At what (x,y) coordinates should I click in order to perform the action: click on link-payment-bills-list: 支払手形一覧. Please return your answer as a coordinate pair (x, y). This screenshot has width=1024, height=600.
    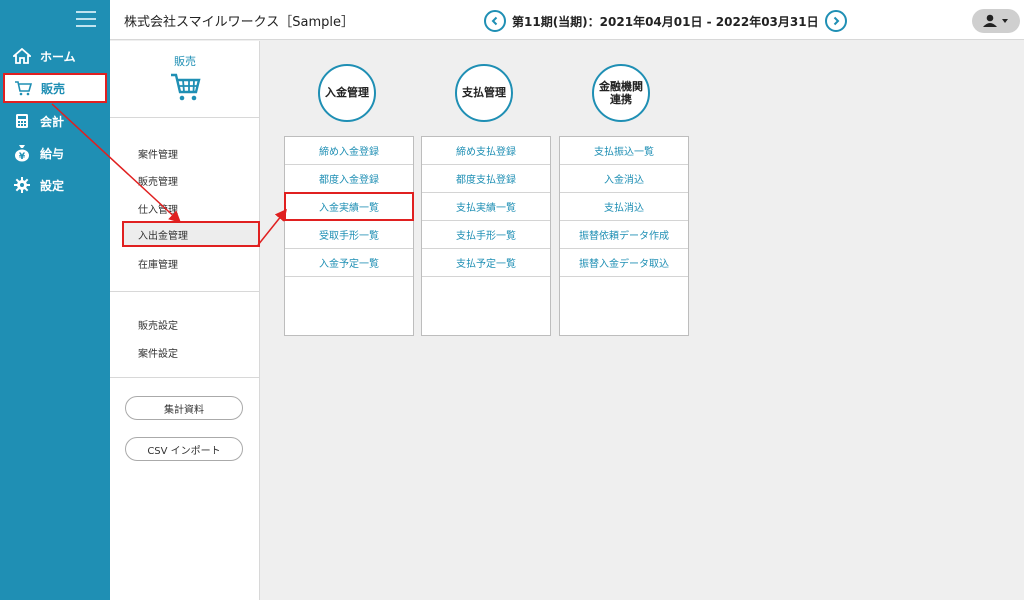
    Looking at the image, I should click on (486, 235).